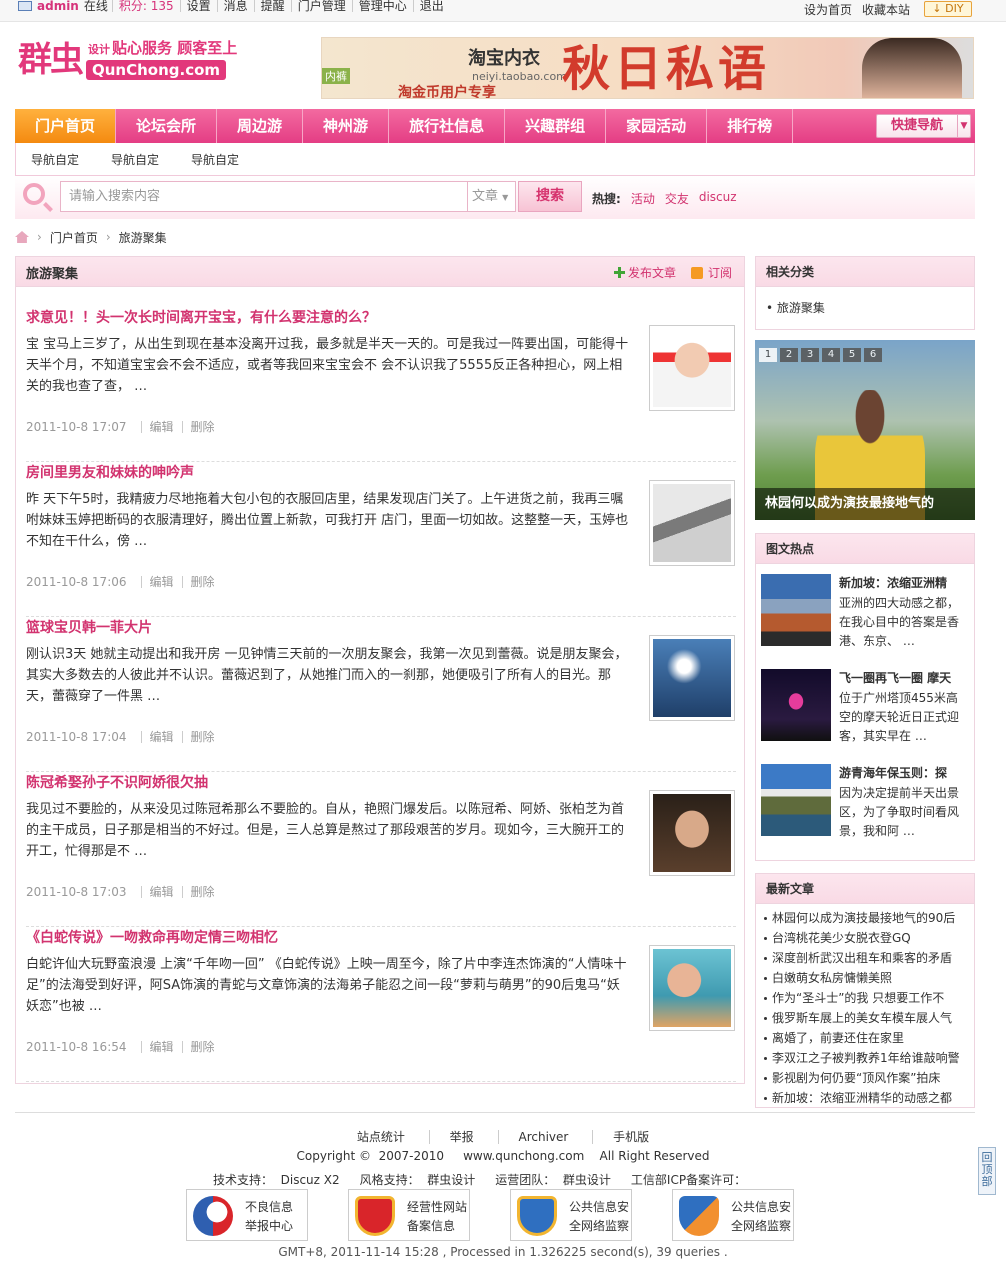  What do you see at coordinates (865, 938) in the screenshot?
I see `latest-article-link: 台湾桃花美少女脱衣登GQ` at bounding box center [865, 938].